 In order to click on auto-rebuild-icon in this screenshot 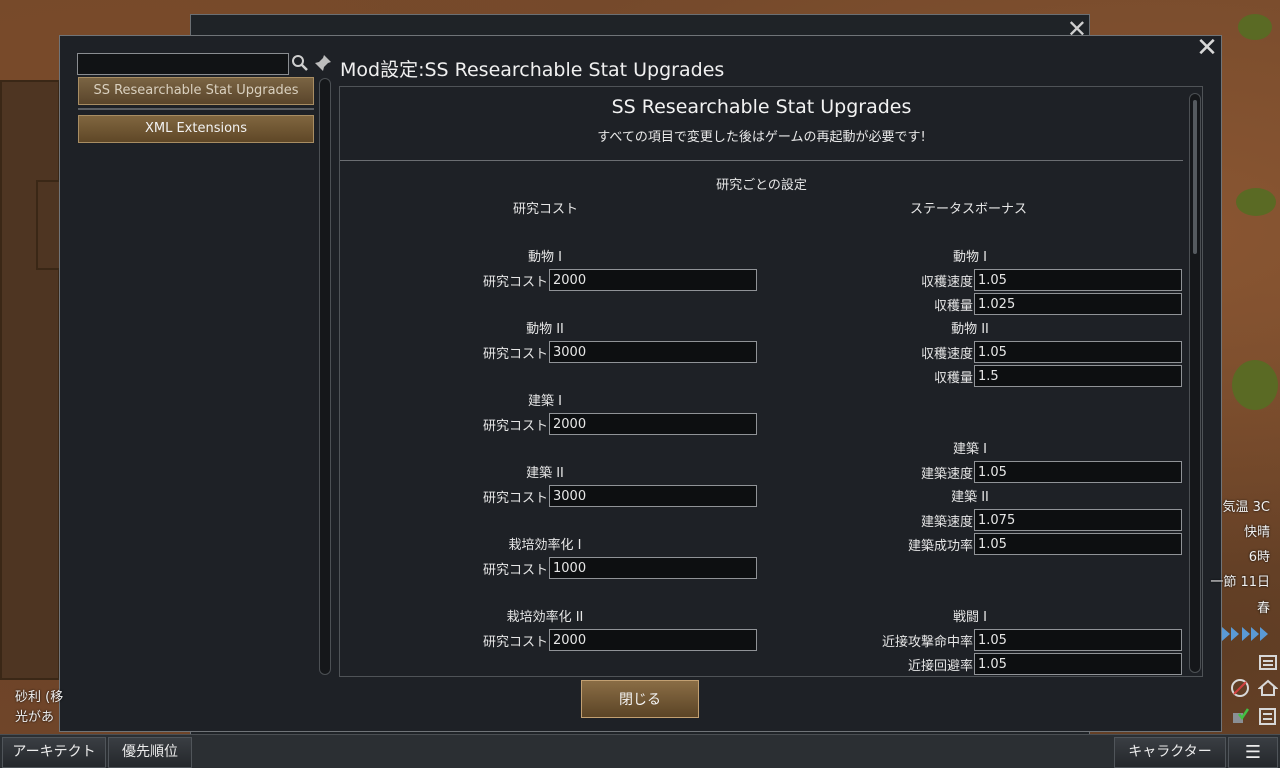, I will do `click(1240, 716)`.